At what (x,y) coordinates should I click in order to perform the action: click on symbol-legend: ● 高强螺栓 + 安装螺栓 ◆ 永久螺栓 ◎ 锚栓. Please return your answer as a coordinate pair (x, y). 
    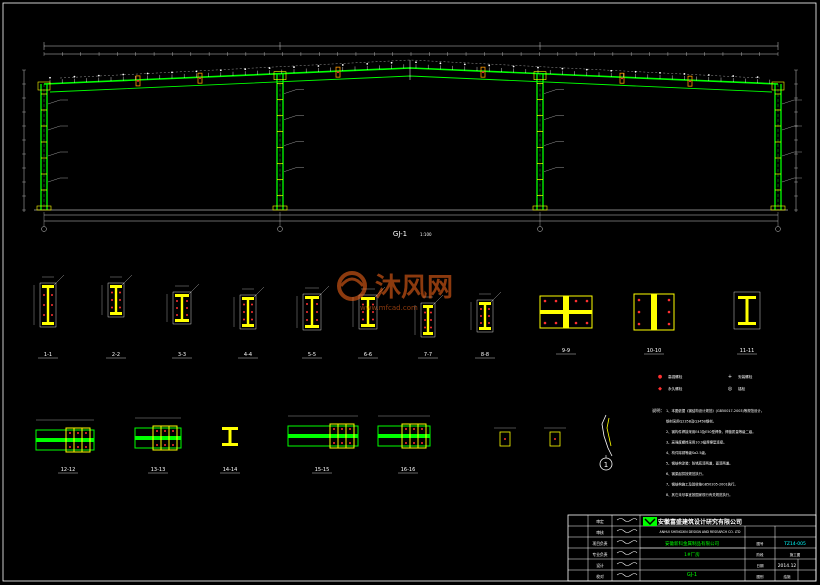
    Looking at the image, I should click on (705, 383).